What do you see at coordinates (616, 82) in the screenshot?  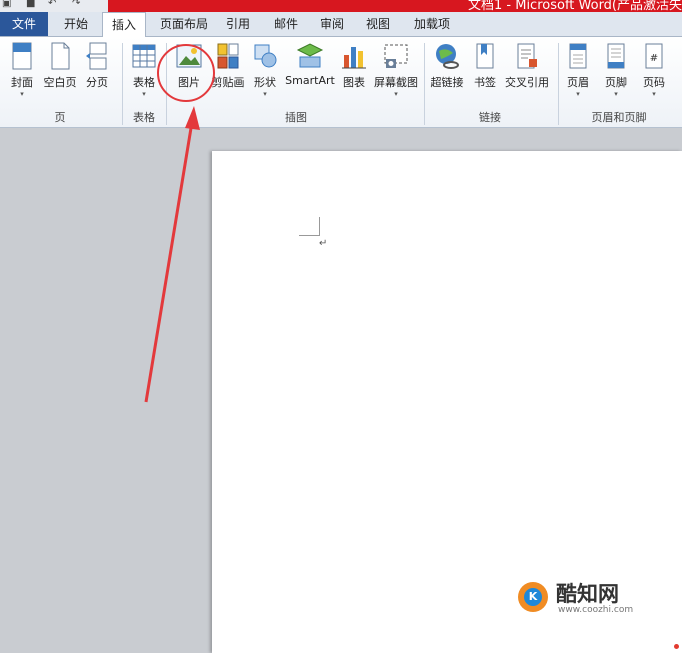 I see `footer-label: 页脚` at bounding box center [616, 82].